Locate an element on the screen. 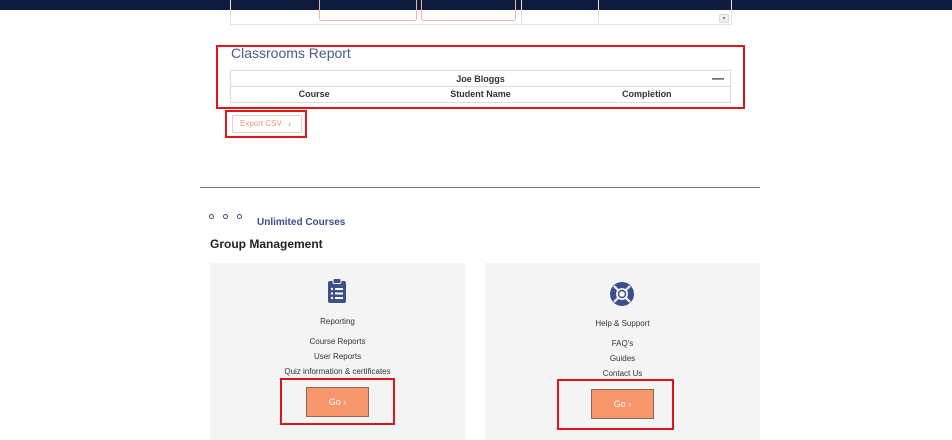 The height and width of the screenshot is (440, 952). table-group-header: Joe Bloggs — is located at coordinates (480, 79).